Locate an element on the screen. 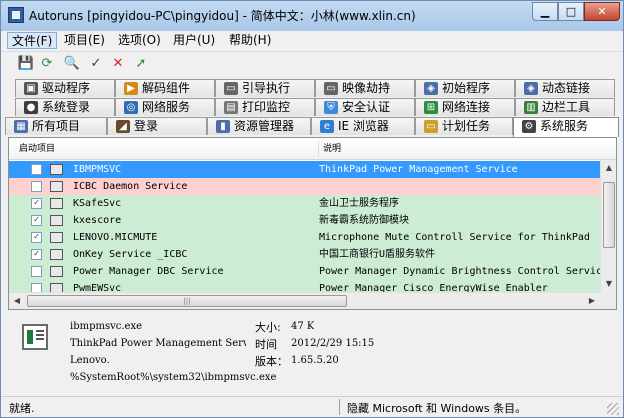 This screenshot has width=624, height=418. tab-image-hijacks: ▭ 映像劫持 is located at coordinates (365, 88).